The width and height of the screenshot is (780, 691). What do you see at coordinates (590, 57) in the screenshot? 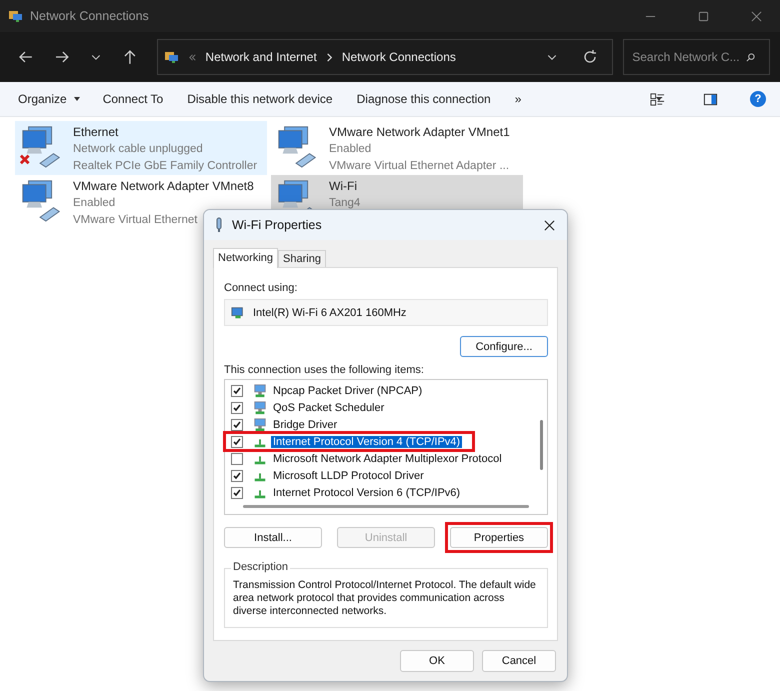
I see `refresh-icon` at bounding box center [590, 57].